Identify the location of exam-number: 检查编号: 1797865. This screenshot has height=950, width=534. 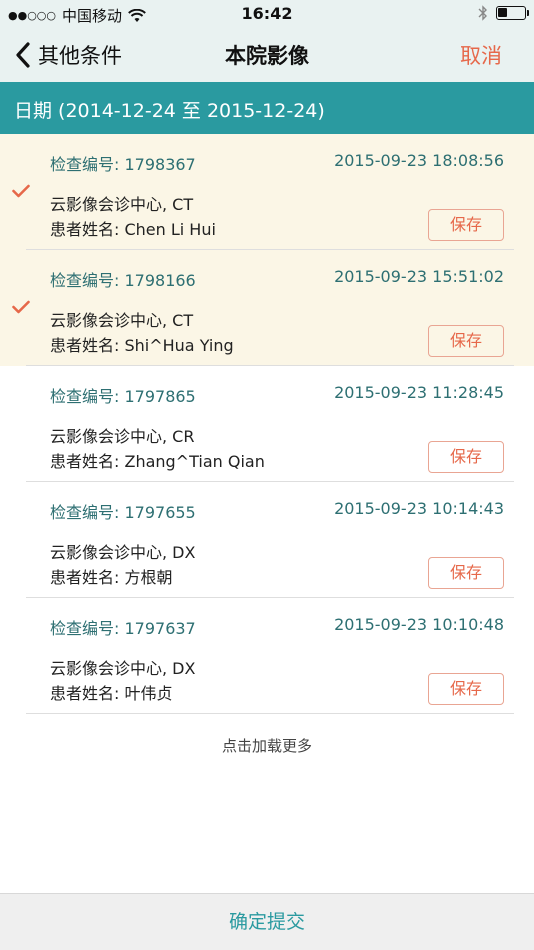
(123, 396).